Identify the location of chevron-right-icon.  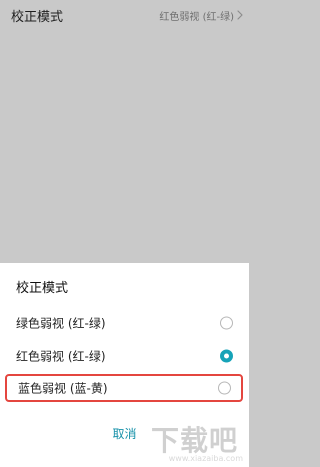
(240, 15).